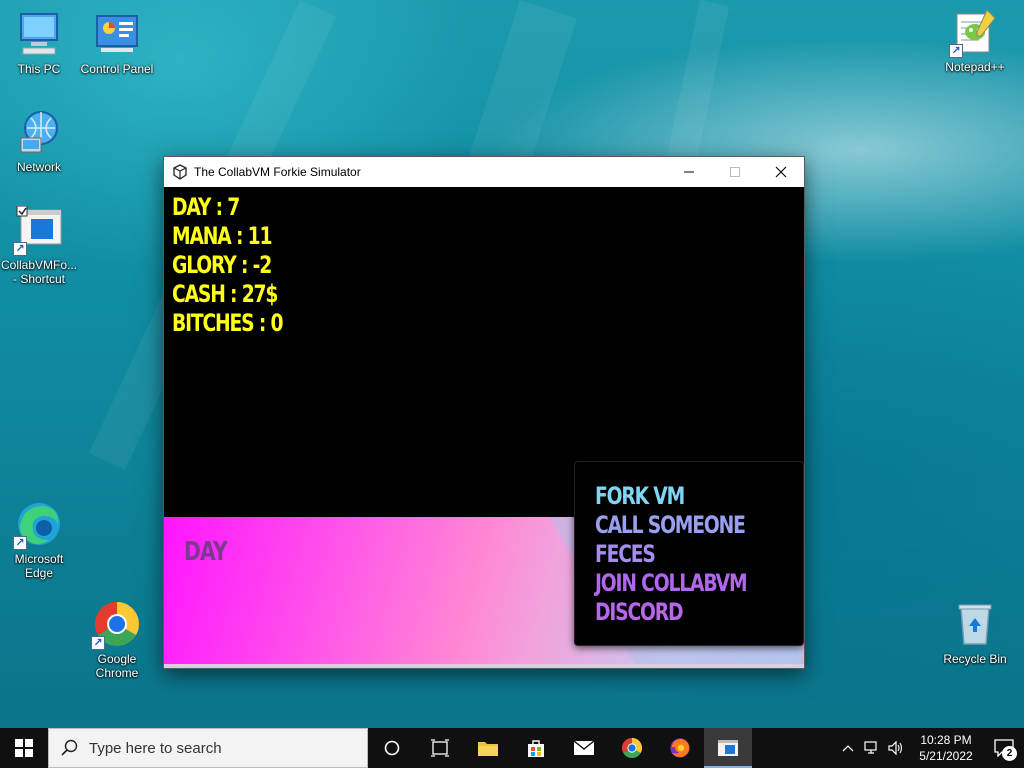  What do you see at coordinates (206, 552) in the screenshot?
I see `phase-label: DAY` at bounding box center [206, 552].